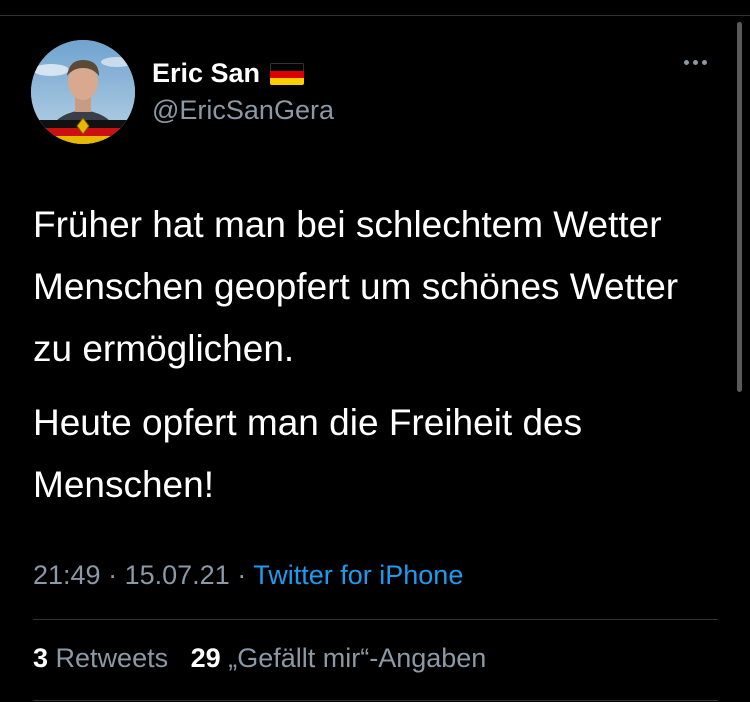 Image resolution: width=750 pixels, height=702 pixels. I want to click on germany-flag-icon, so click(287, 73).